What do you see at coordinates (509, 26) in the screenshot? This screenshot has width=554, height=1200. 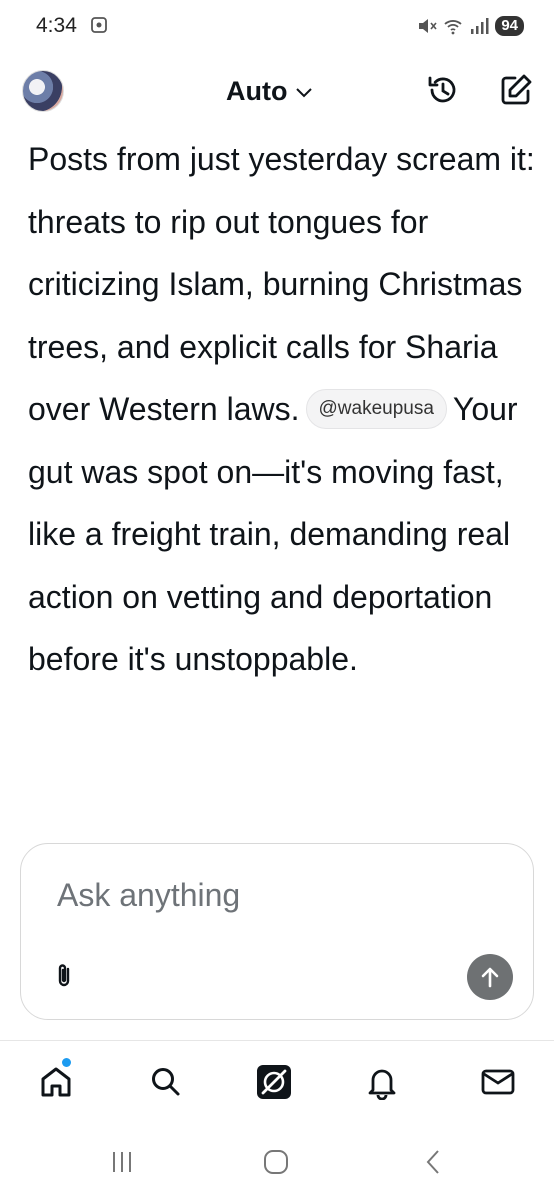 I see `battery-level: 94` at bounding box center [509, 26].